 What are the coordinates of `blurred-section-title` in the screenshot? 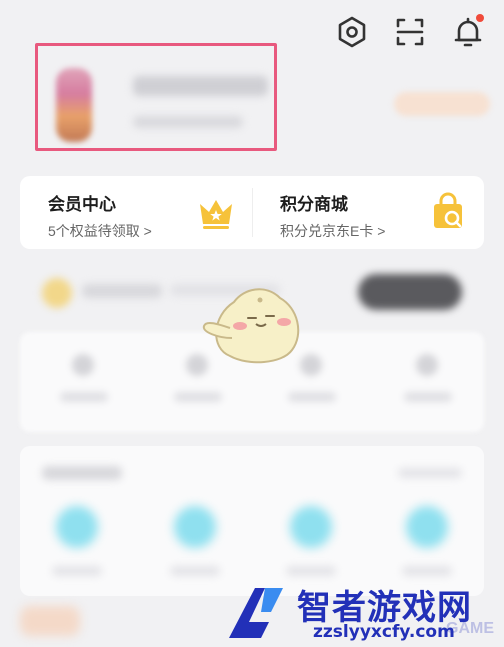 It's located at (82, 473).